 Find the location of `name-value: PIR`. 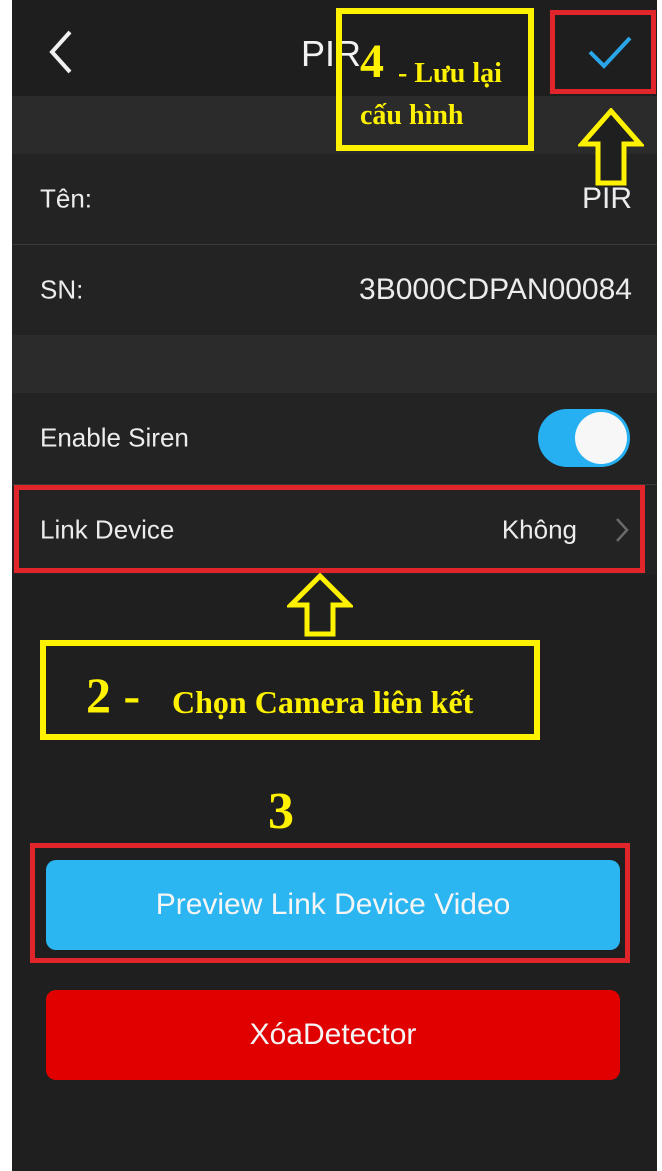

name-value: PIR is located at coordinates (606, 198).